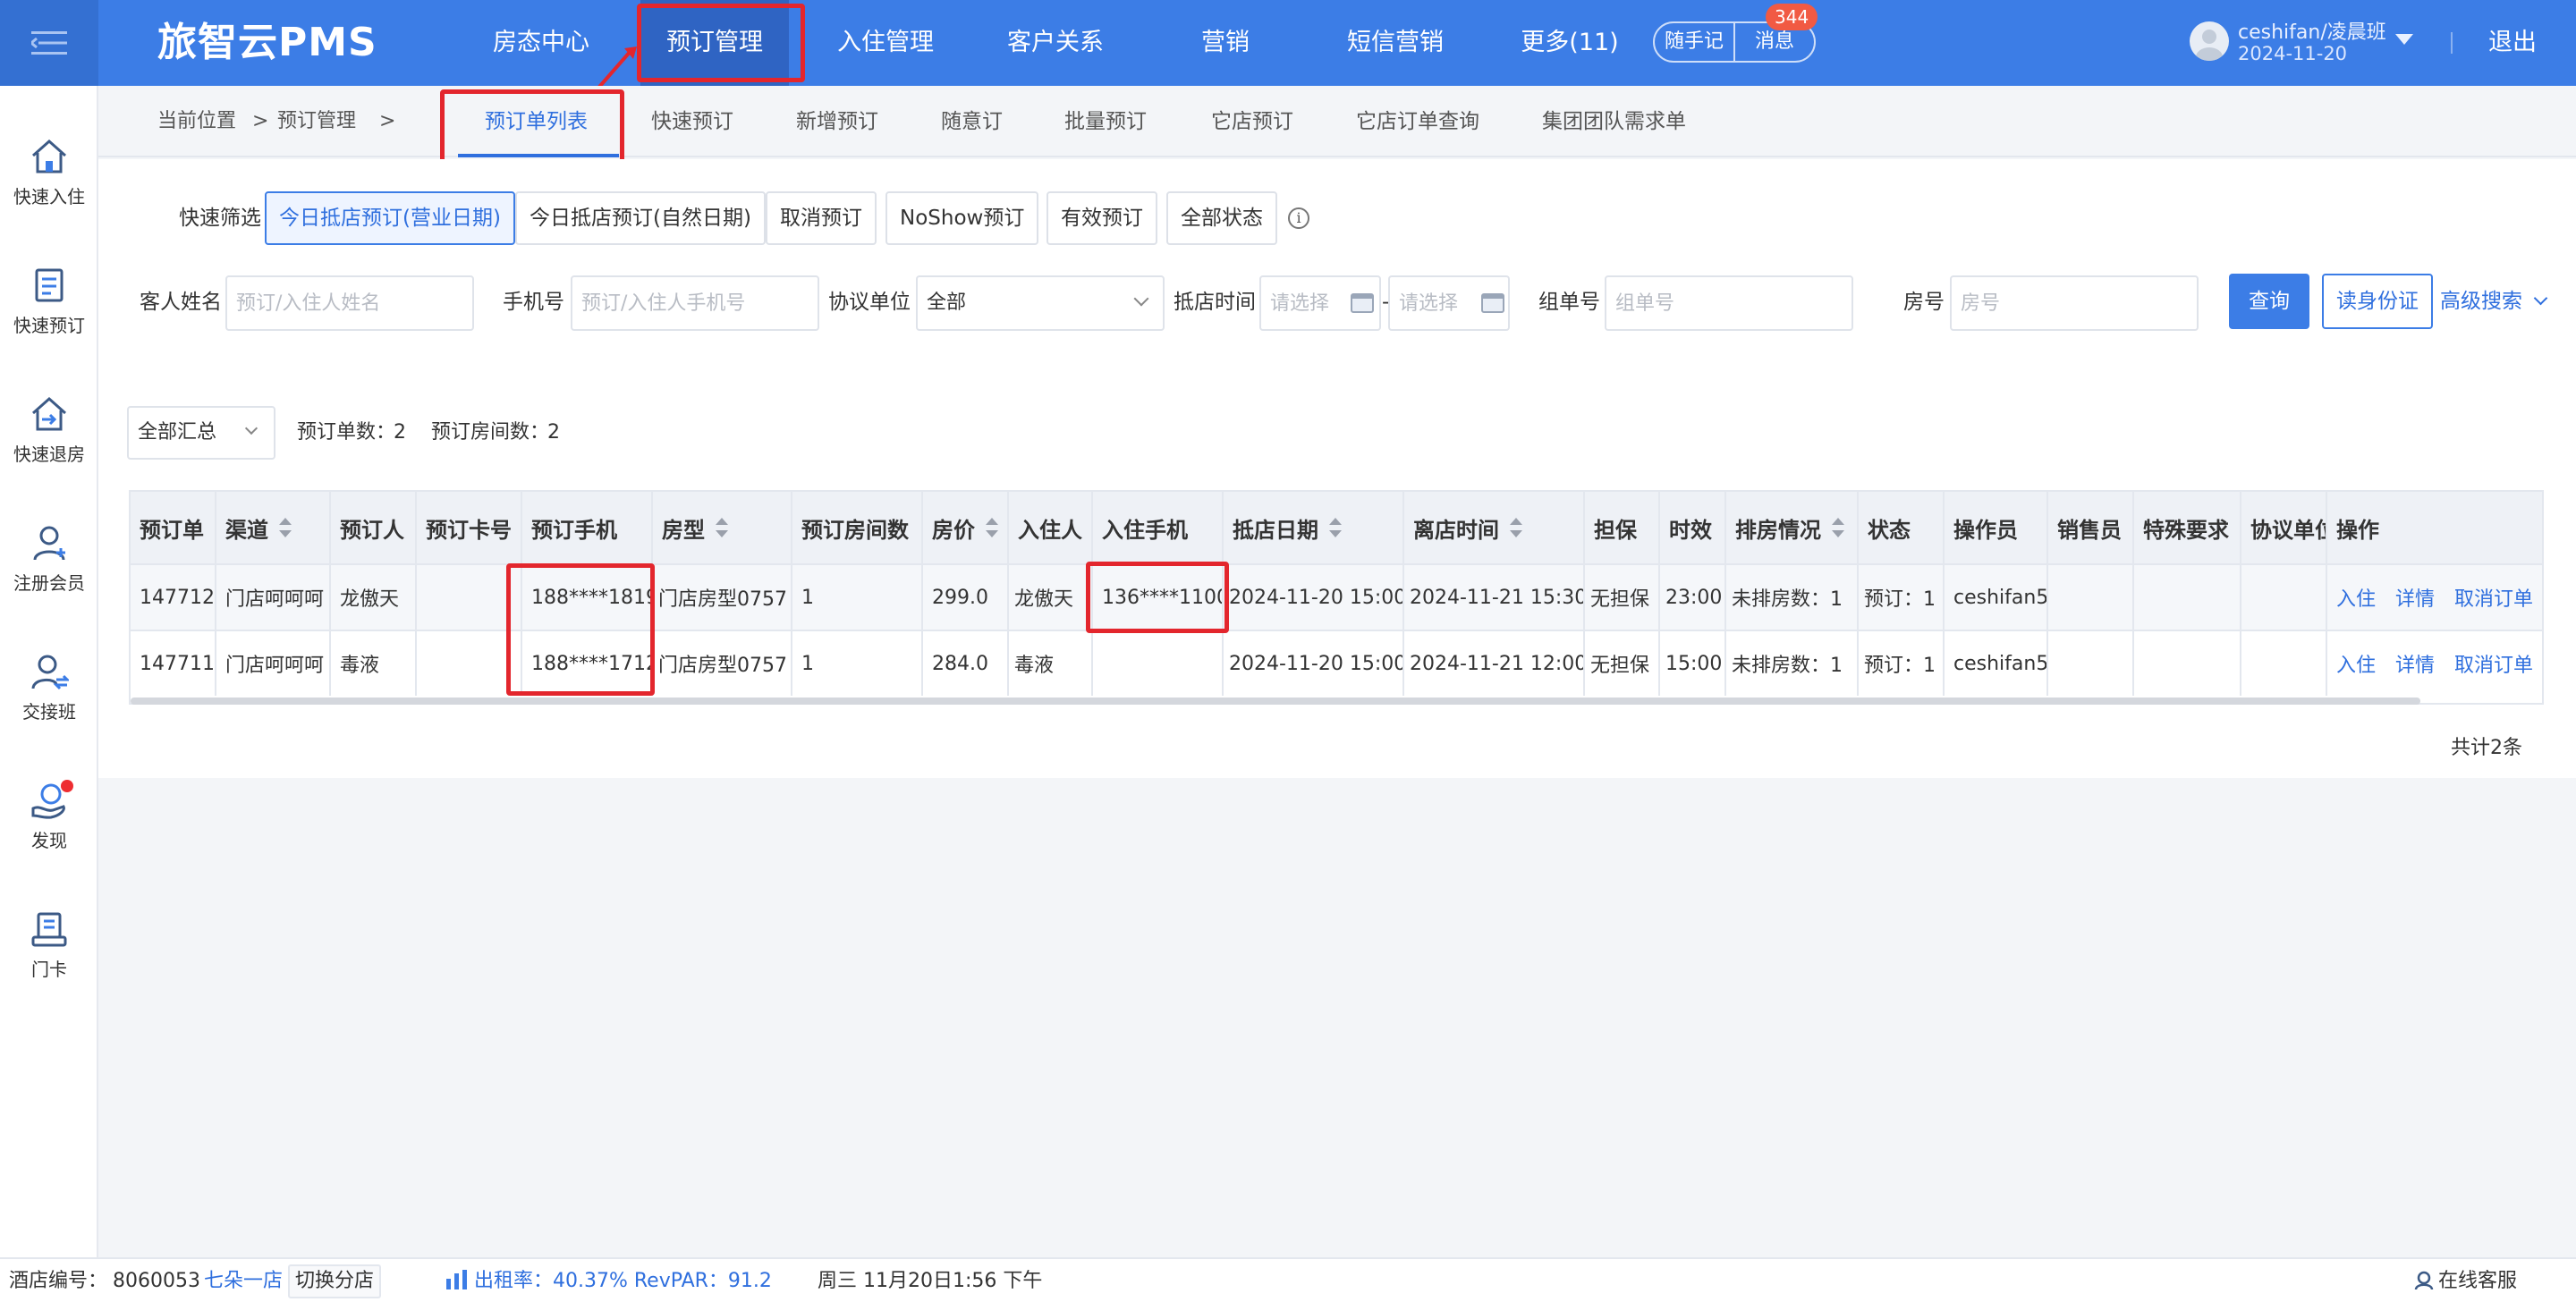  I want to click on col-validity: 时效, so click(1693, 527).